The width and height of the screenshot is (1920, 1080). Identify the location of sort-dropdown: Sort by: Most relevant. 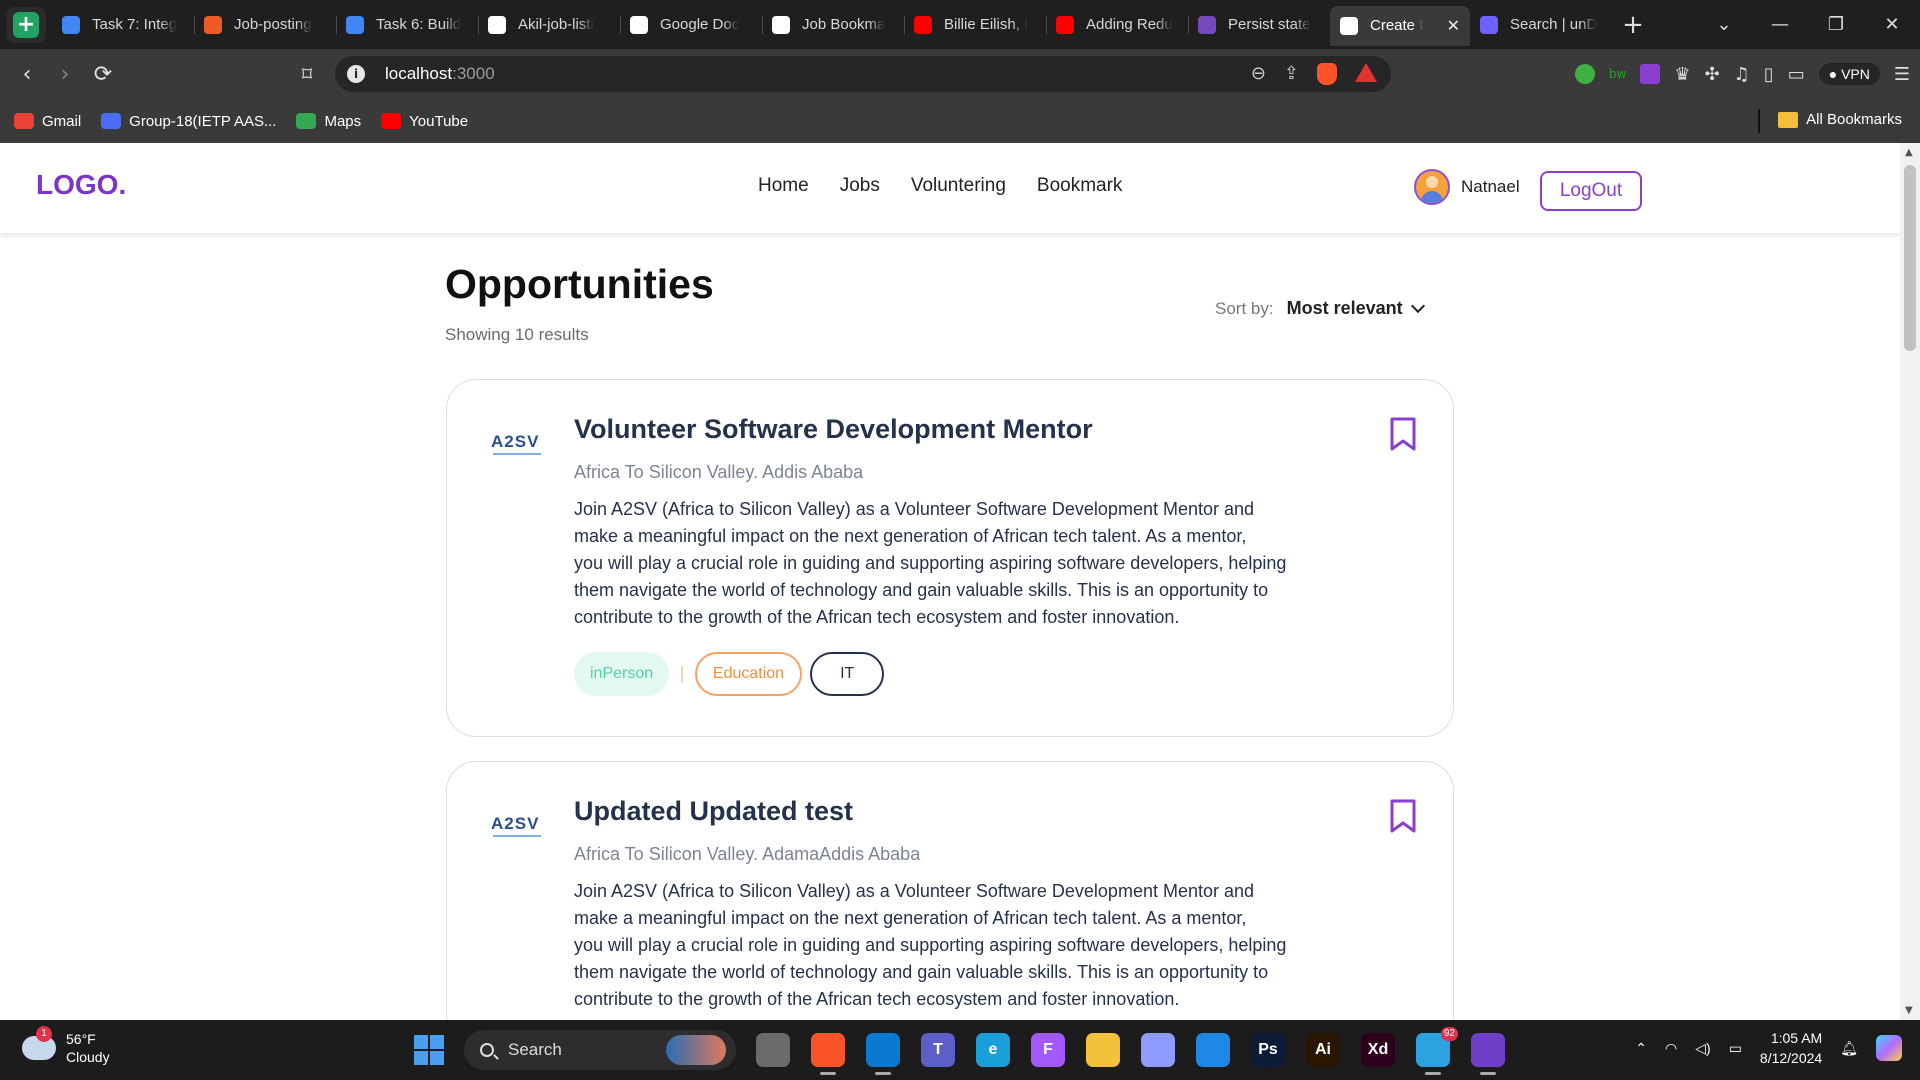
(1320, 308).